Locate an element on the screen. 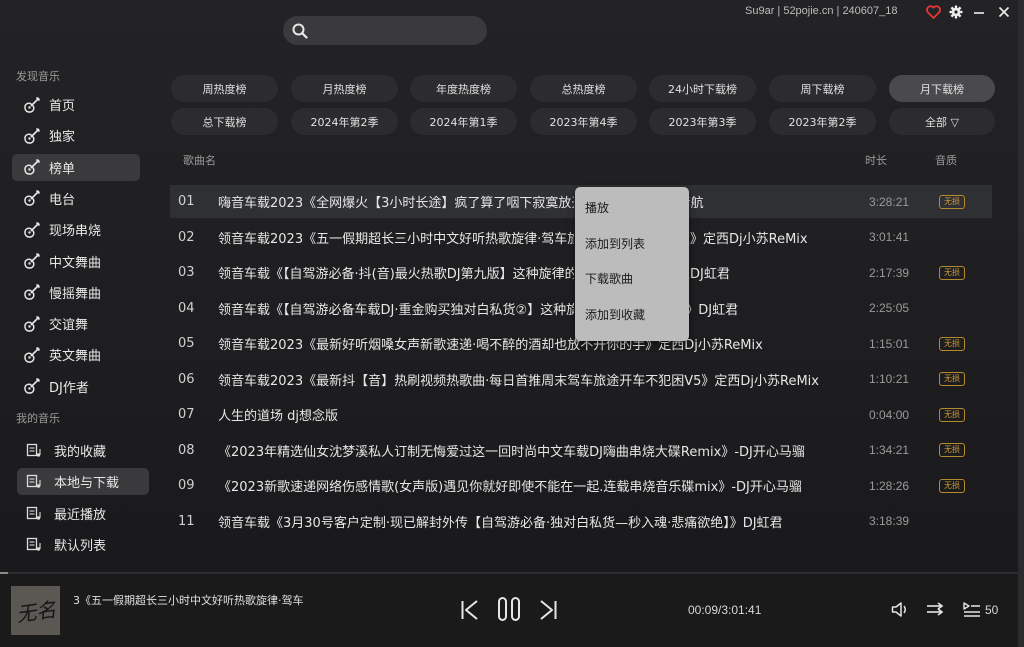  song-title: 嗨音车载2023《全网爆火【3小时长途】疯了算了咽下寂寞放开我河南Dj彦航 is located at coordinates (538, 201).